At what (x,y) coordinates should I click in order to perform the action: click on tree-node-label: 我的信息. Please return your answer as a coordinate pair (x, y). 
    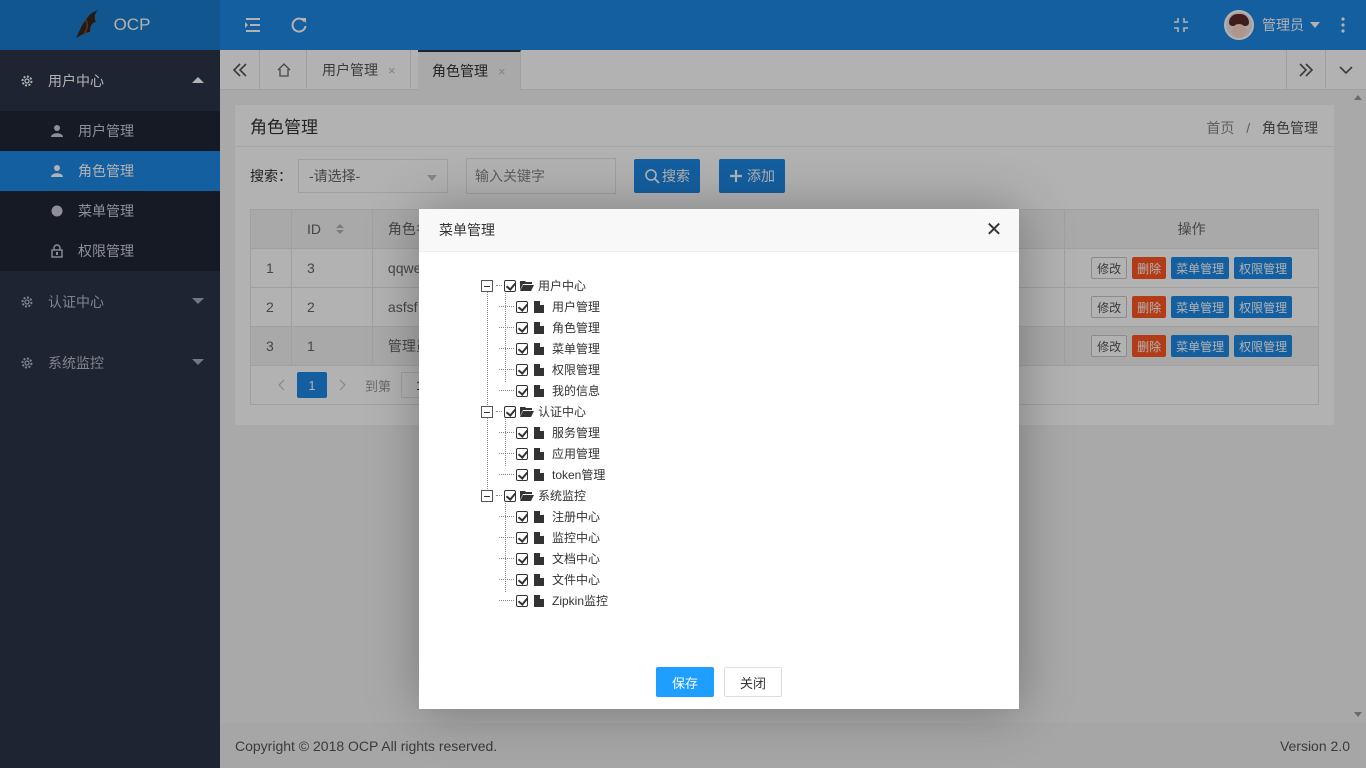
    Looking at the image, I should click on (576, 391).